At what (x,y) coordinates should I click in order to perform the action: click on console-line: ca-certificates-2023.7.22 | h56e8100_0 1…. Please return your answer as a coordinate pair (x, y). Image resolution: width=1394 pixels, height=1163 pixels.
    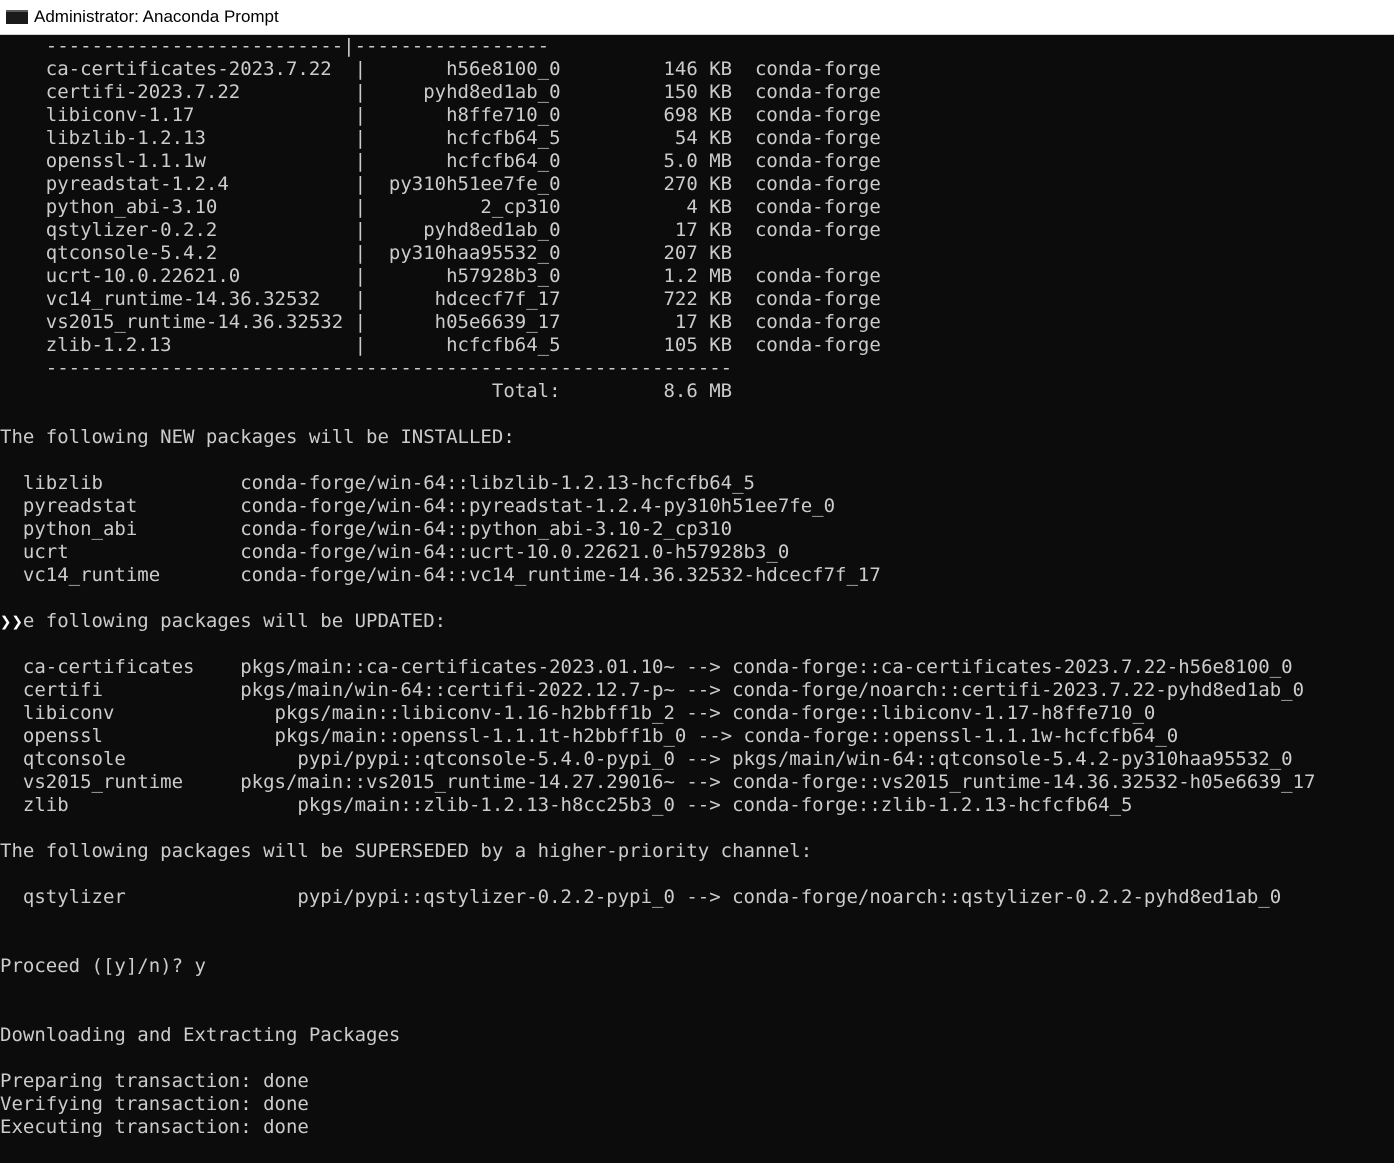
    Looking at the image, I should click on (440, 69).